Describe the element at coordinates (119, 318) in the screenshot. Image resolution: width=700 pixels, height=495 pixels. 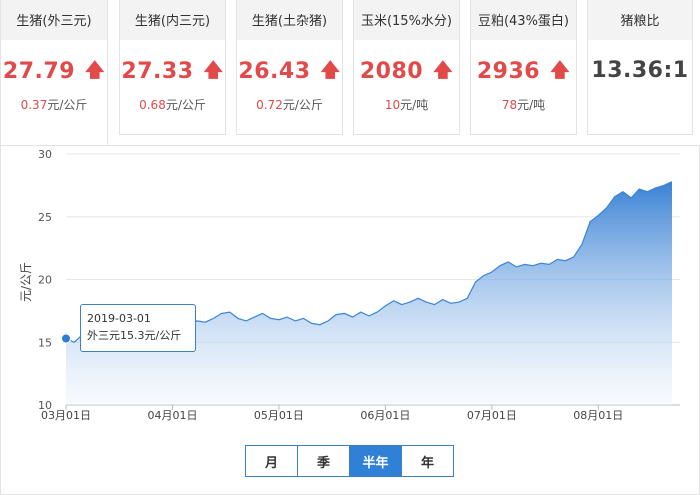
I see `tooltip-date: 2019-03-01` at that location.